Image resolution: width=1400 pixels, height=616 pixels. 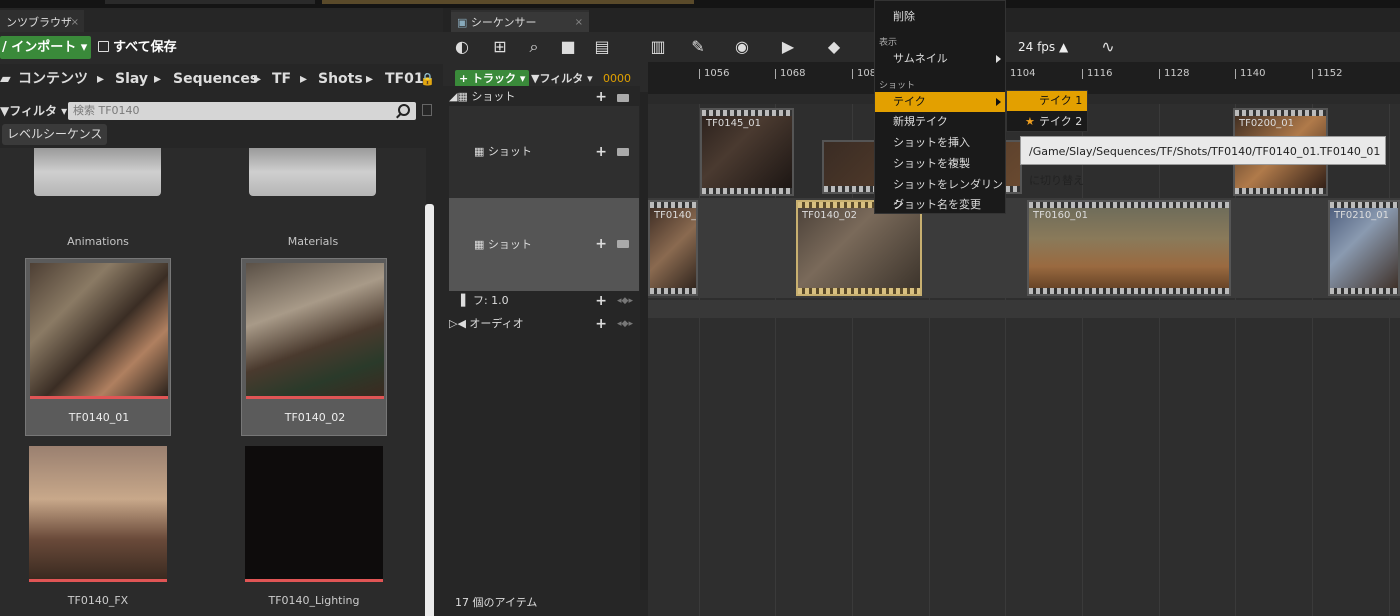 What do you see at coordinates (99, 417) in the screenshot?
I see `asset-label: TF0140_01` at bounding box center [99, 417].